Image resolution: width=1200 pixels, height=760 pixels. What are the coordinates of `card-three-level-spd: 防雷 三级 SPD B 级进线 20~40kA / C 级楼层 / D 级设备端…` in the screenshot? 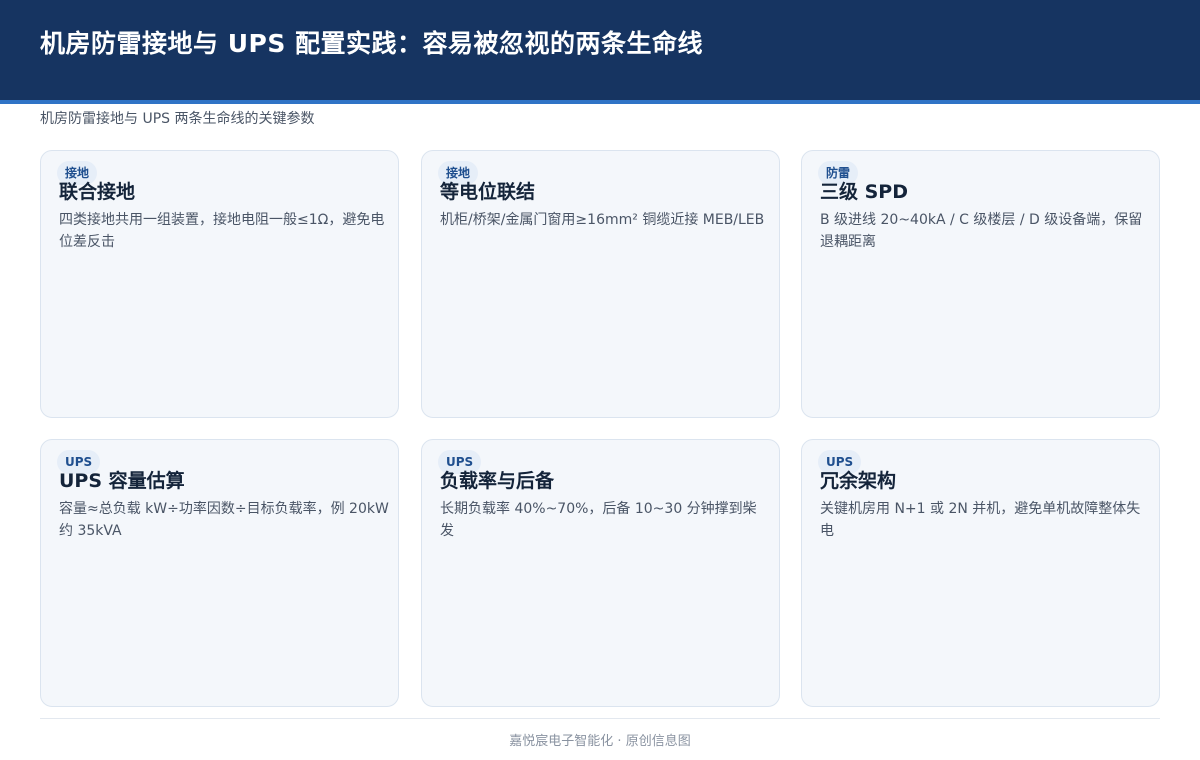 It's located at (980, 284).